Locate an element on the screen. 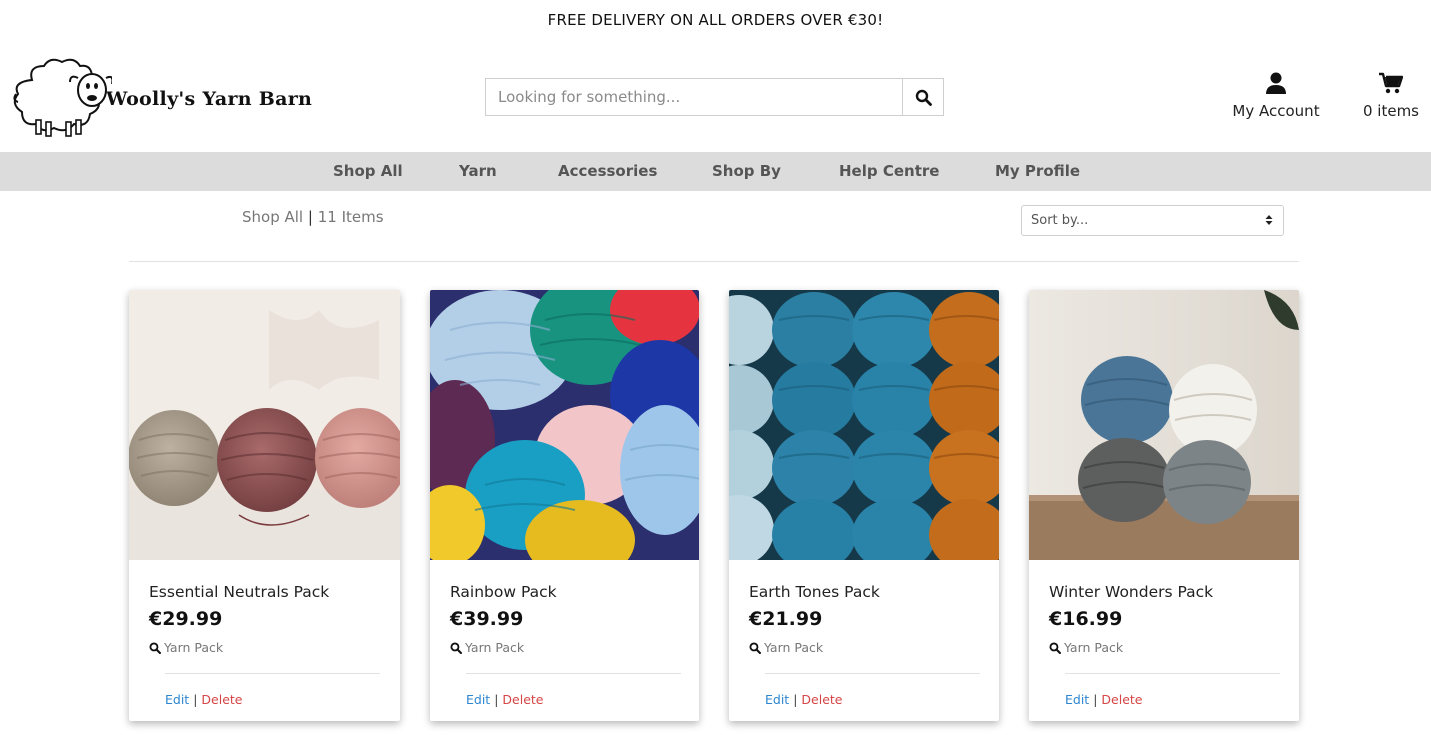 The image size is (1431, 735). product-image-rainbow is located at coordinates (564, 425).